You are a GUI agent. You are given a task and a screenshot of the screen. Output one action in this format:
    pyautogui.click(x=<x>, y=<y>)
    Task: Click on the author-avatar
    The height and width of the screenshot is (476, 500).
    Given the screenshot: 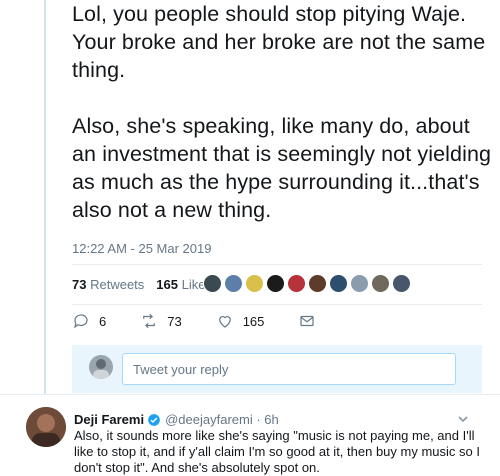 What is the action you would take?
    pyautogui.click(x=46, y=427)
    